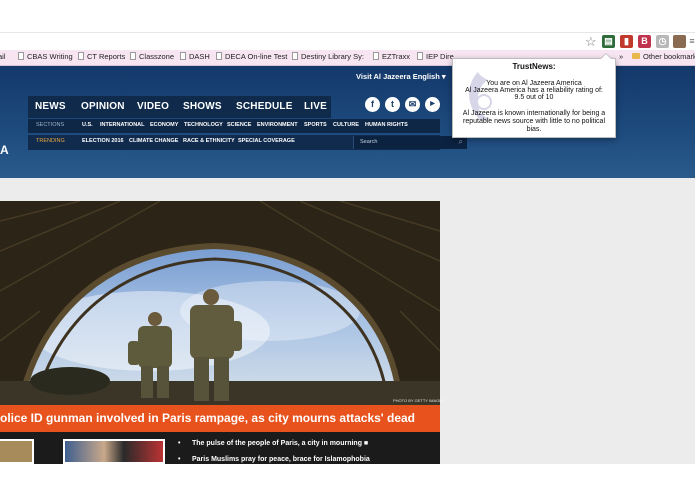  I want to click on popup-rating-value: 9.5 out of 10, so click(534, 97).